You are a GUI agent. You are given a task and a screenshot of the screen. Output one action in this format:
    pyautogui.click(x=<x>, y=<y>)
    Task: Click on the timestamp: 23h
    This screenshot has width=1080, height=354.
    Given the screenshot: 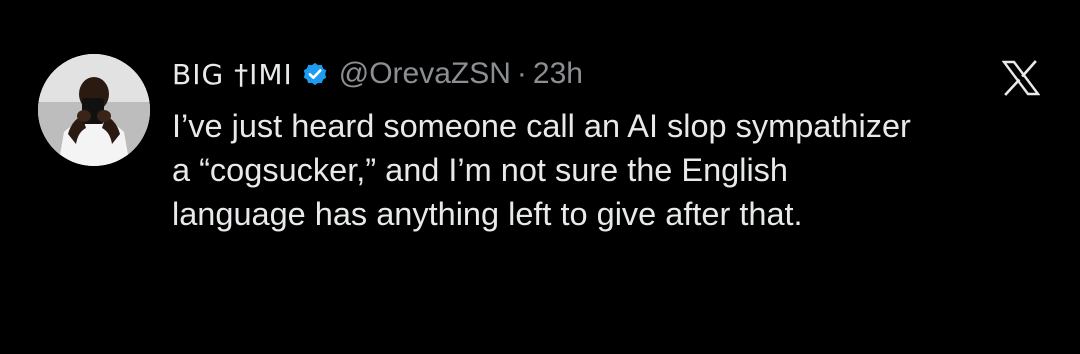 What is the action you would take?
    pyautogui.click(x=558, y=74)
    